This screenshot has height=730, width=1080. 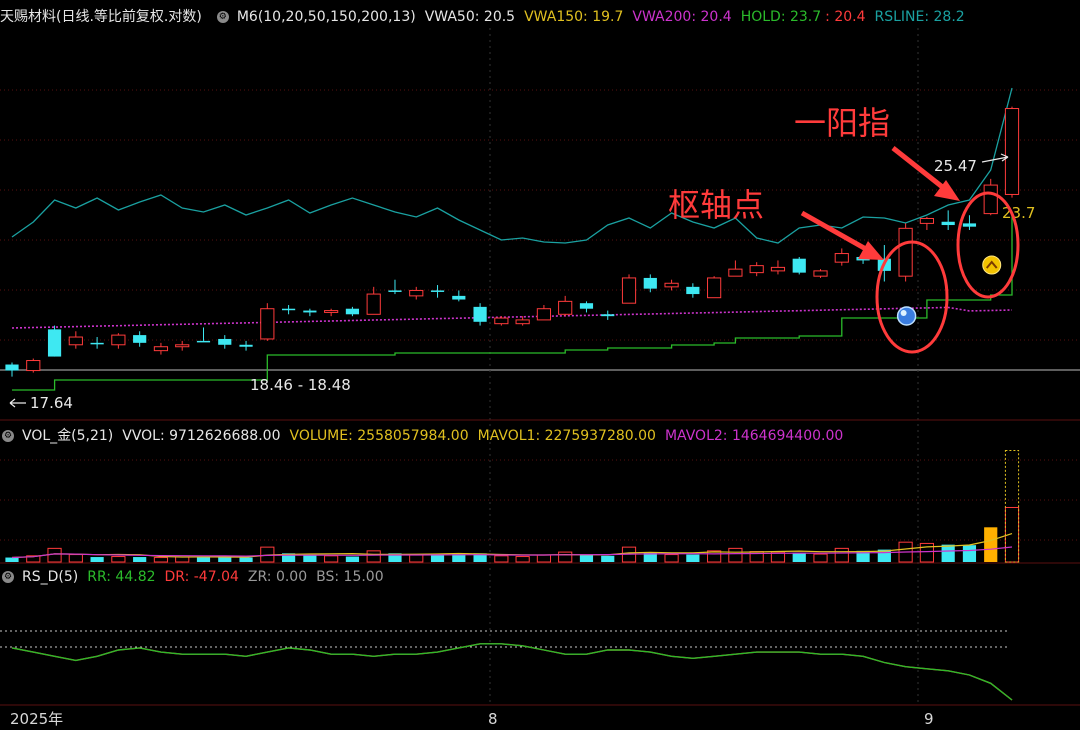 What do you see at coordinates (903, 313) in the screenshot?
I see `pivot-marker-highlight` at bounding box center [903, 313].